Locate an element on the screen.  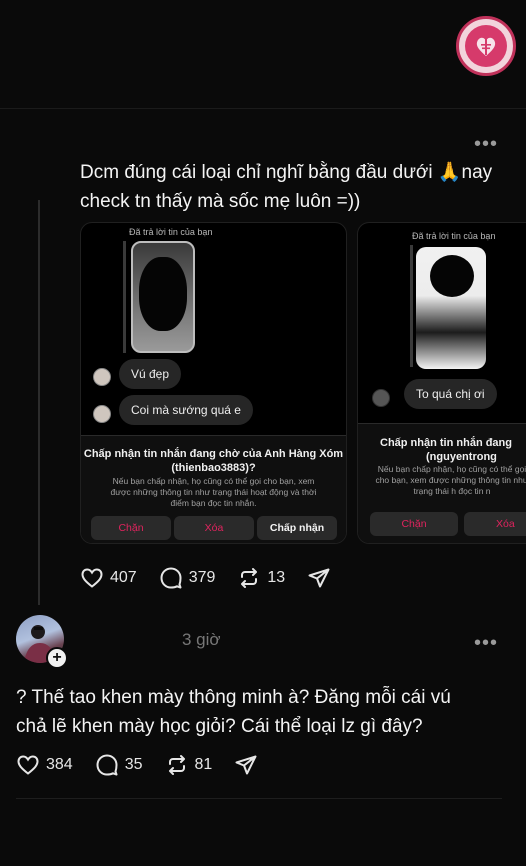
bottom-divider is located at coordinates (259, 798).